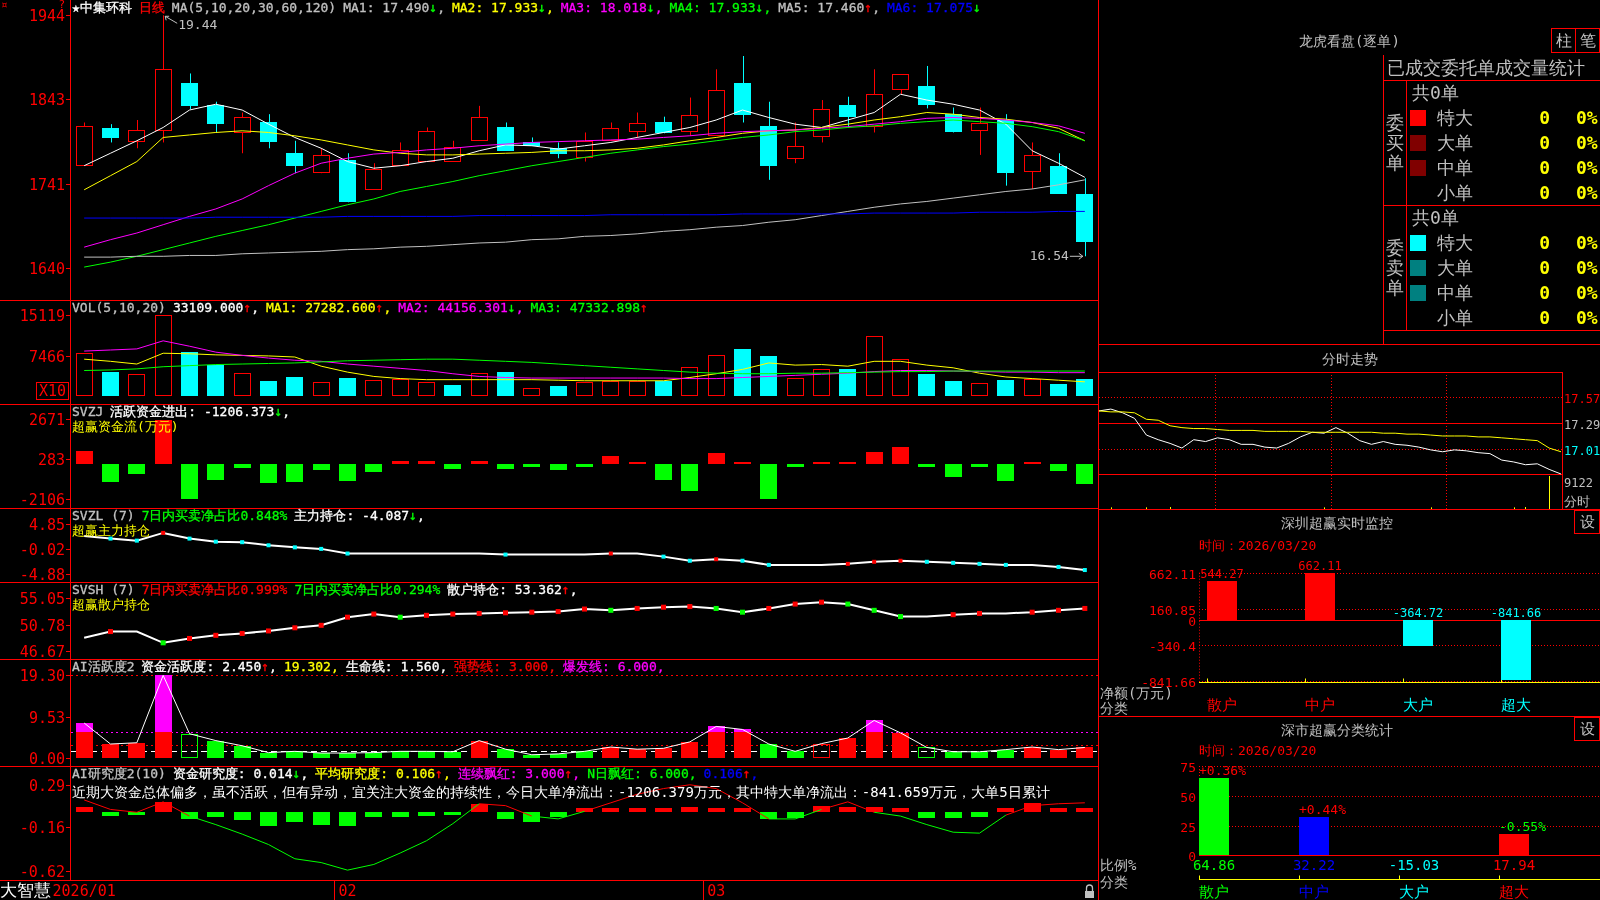 The image size is (1600, 900). Describe the element at coordinates (1114, 882) in the screenshot. I see `axis-title: 分类` at that location.